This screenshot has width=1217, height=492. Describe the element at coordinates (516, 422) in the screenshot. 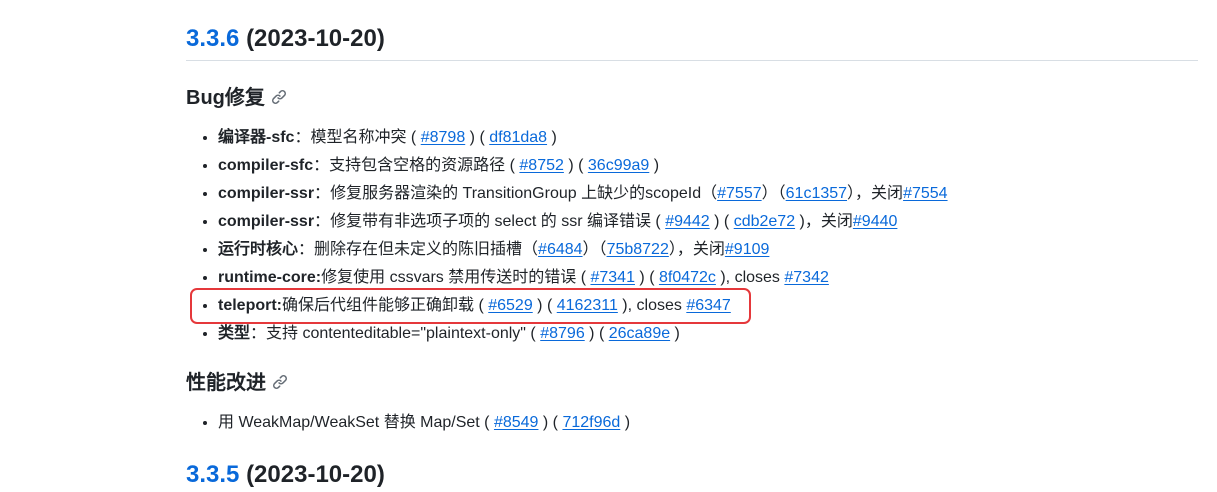

I see `pr-link: #8549` at that location.